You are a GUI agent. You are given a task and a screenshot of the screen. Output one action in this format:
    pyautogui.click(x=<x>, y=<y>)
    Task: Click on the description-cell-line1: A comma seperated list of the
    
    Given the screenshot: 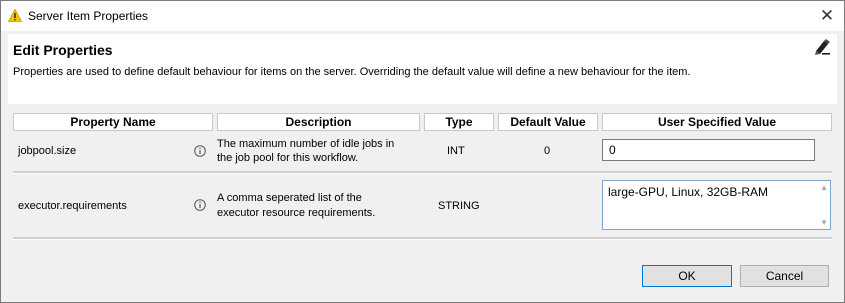 What is the action you would take?
    pyautogui.click(x=289, y=198)
    